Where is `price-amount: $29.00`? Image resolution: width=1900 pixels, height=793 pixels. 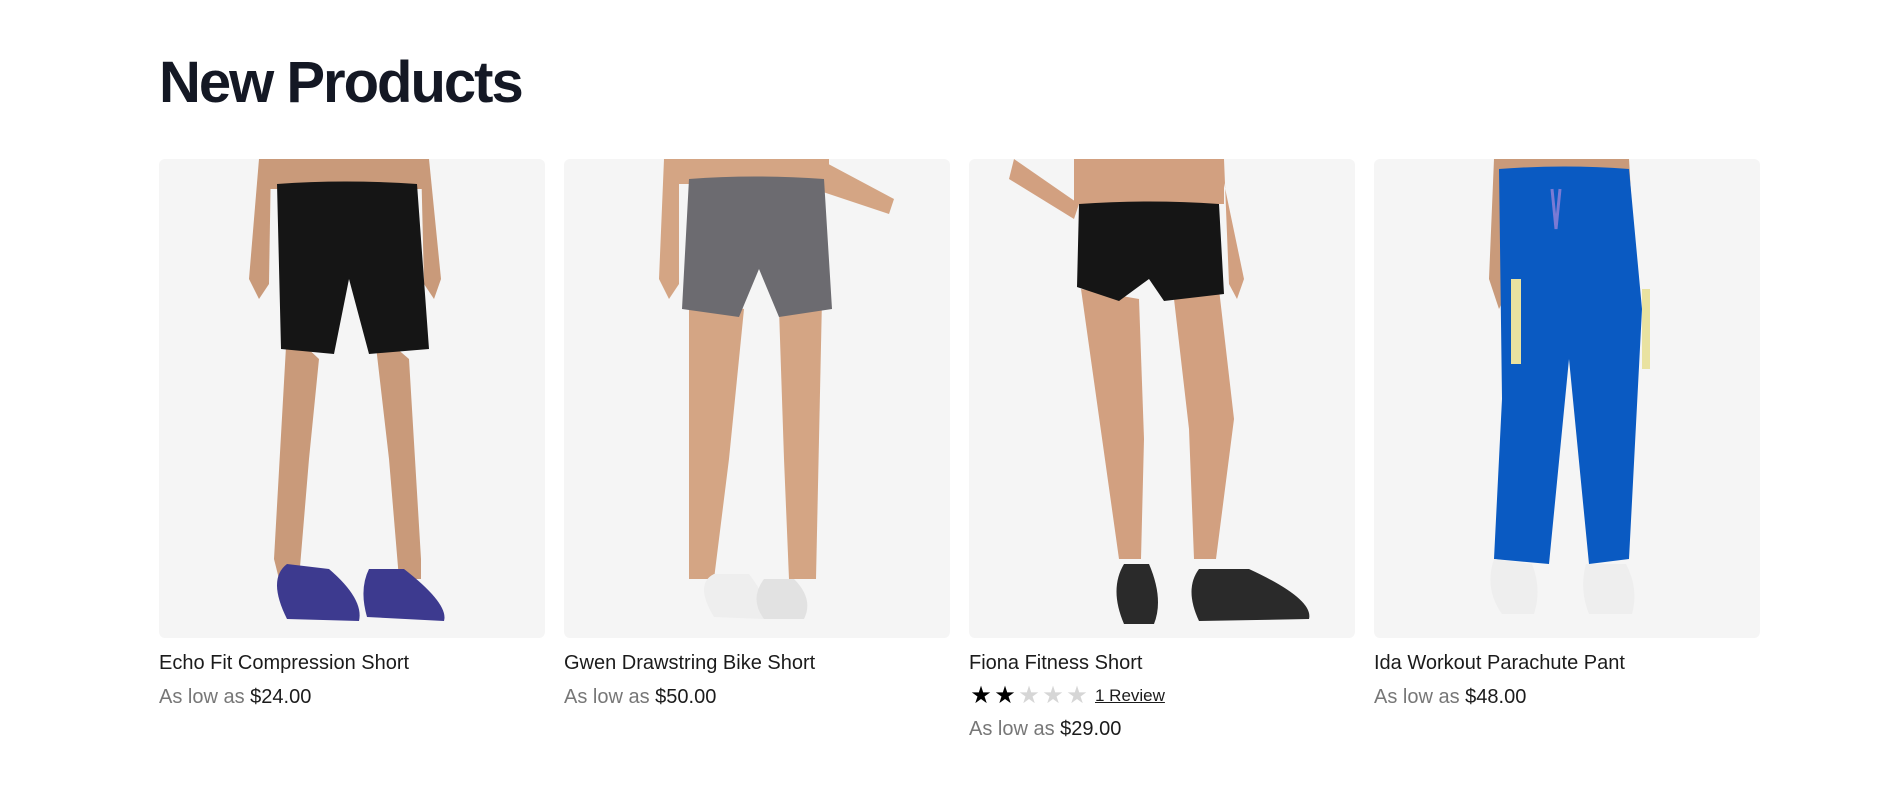 price-amount: $29.00 is located at coordinates (1091, 729).